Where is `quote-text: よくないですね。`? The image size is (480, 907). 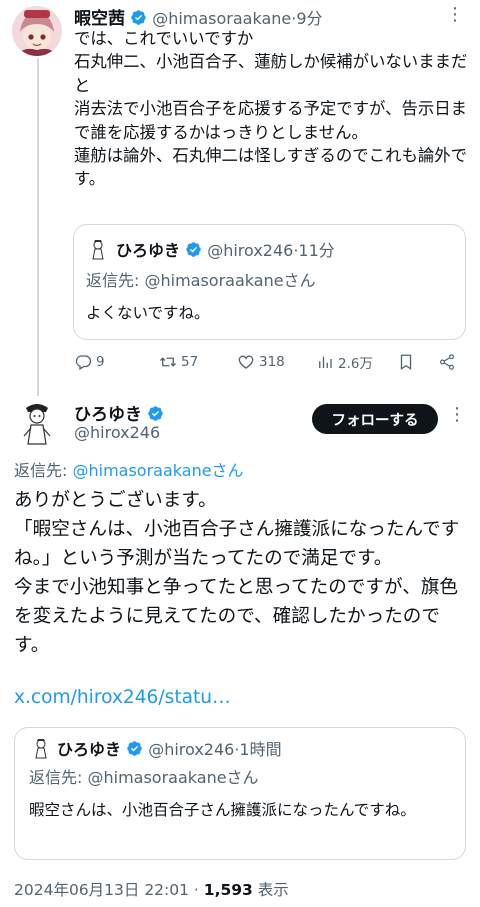
quote-text: よくないですね。 is located at coordinates (148, 313).